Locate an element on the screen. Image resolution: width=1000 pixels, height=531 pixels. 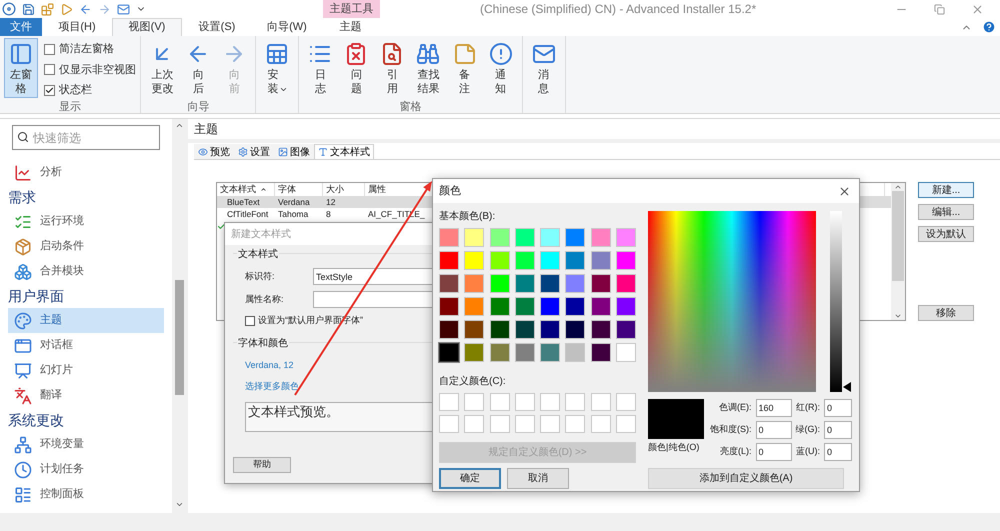
group-label: 向导 is located at coordinates (198, 106).